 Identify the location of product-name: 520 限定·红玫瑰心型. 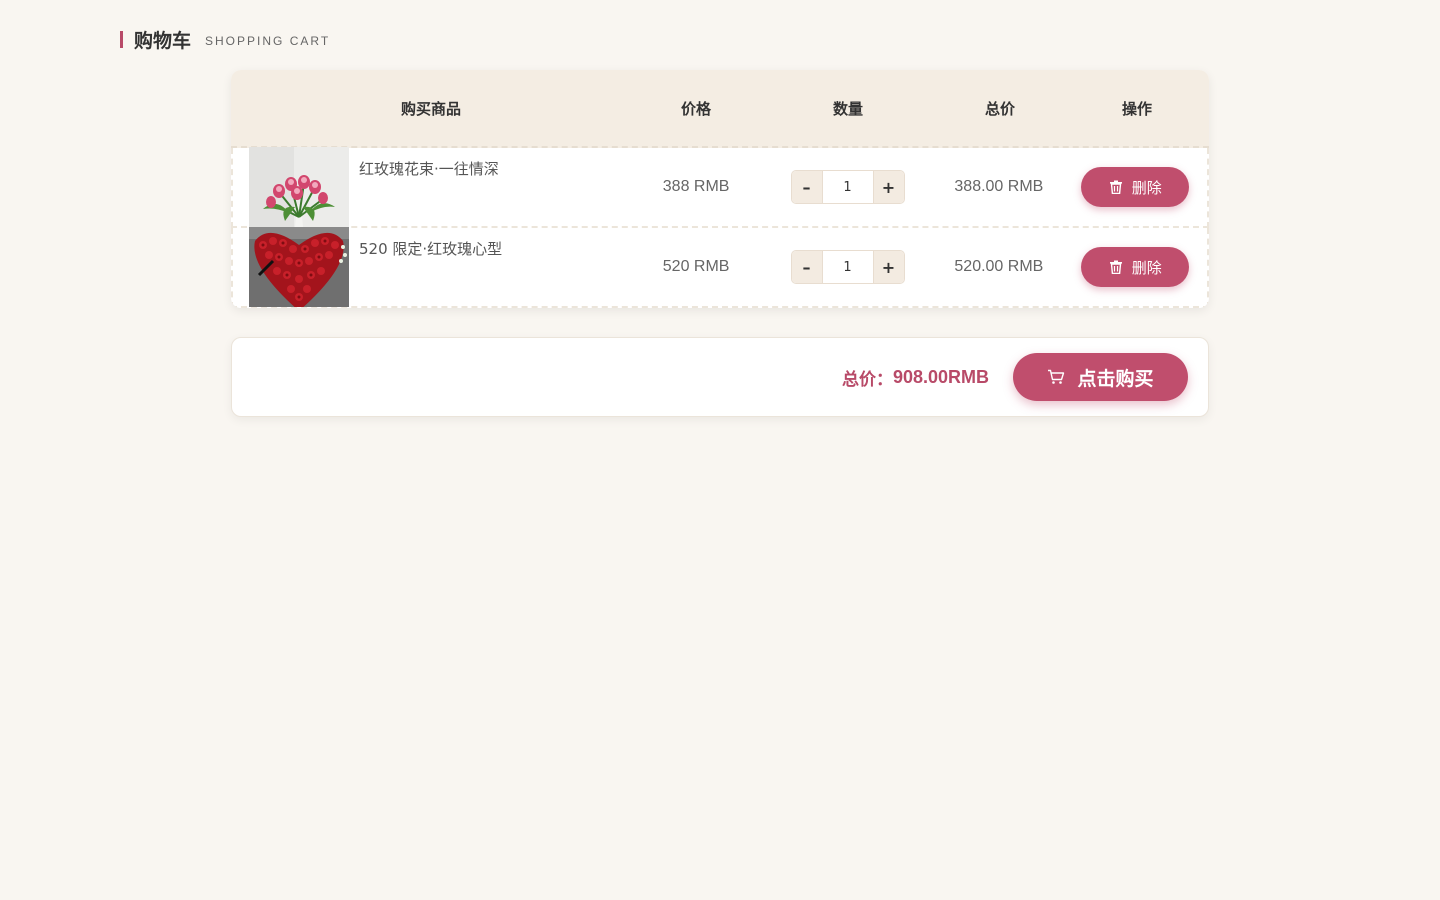
(430, 248).